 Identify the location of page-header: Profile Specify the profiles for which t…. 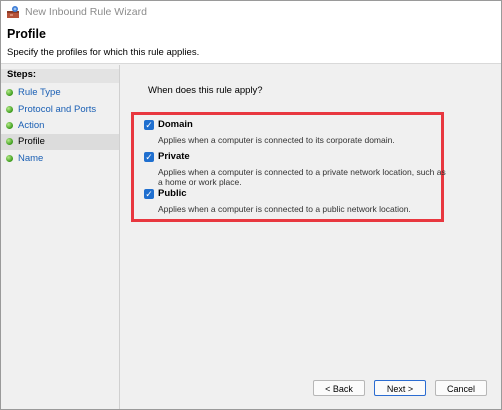
(251, 43).